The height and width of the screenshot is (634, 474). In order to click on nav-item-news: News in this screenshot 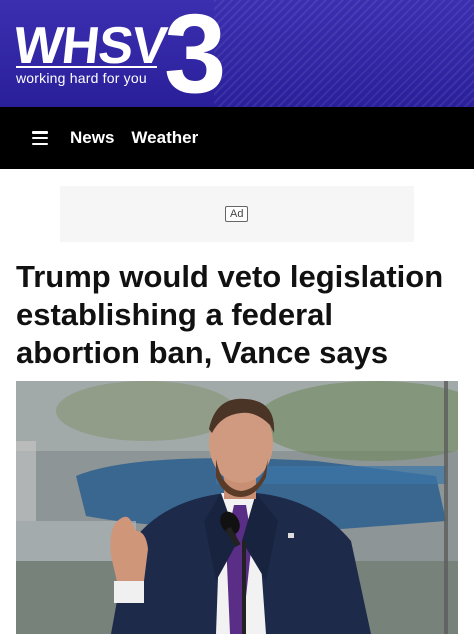, I will do `click(92, 138)`.